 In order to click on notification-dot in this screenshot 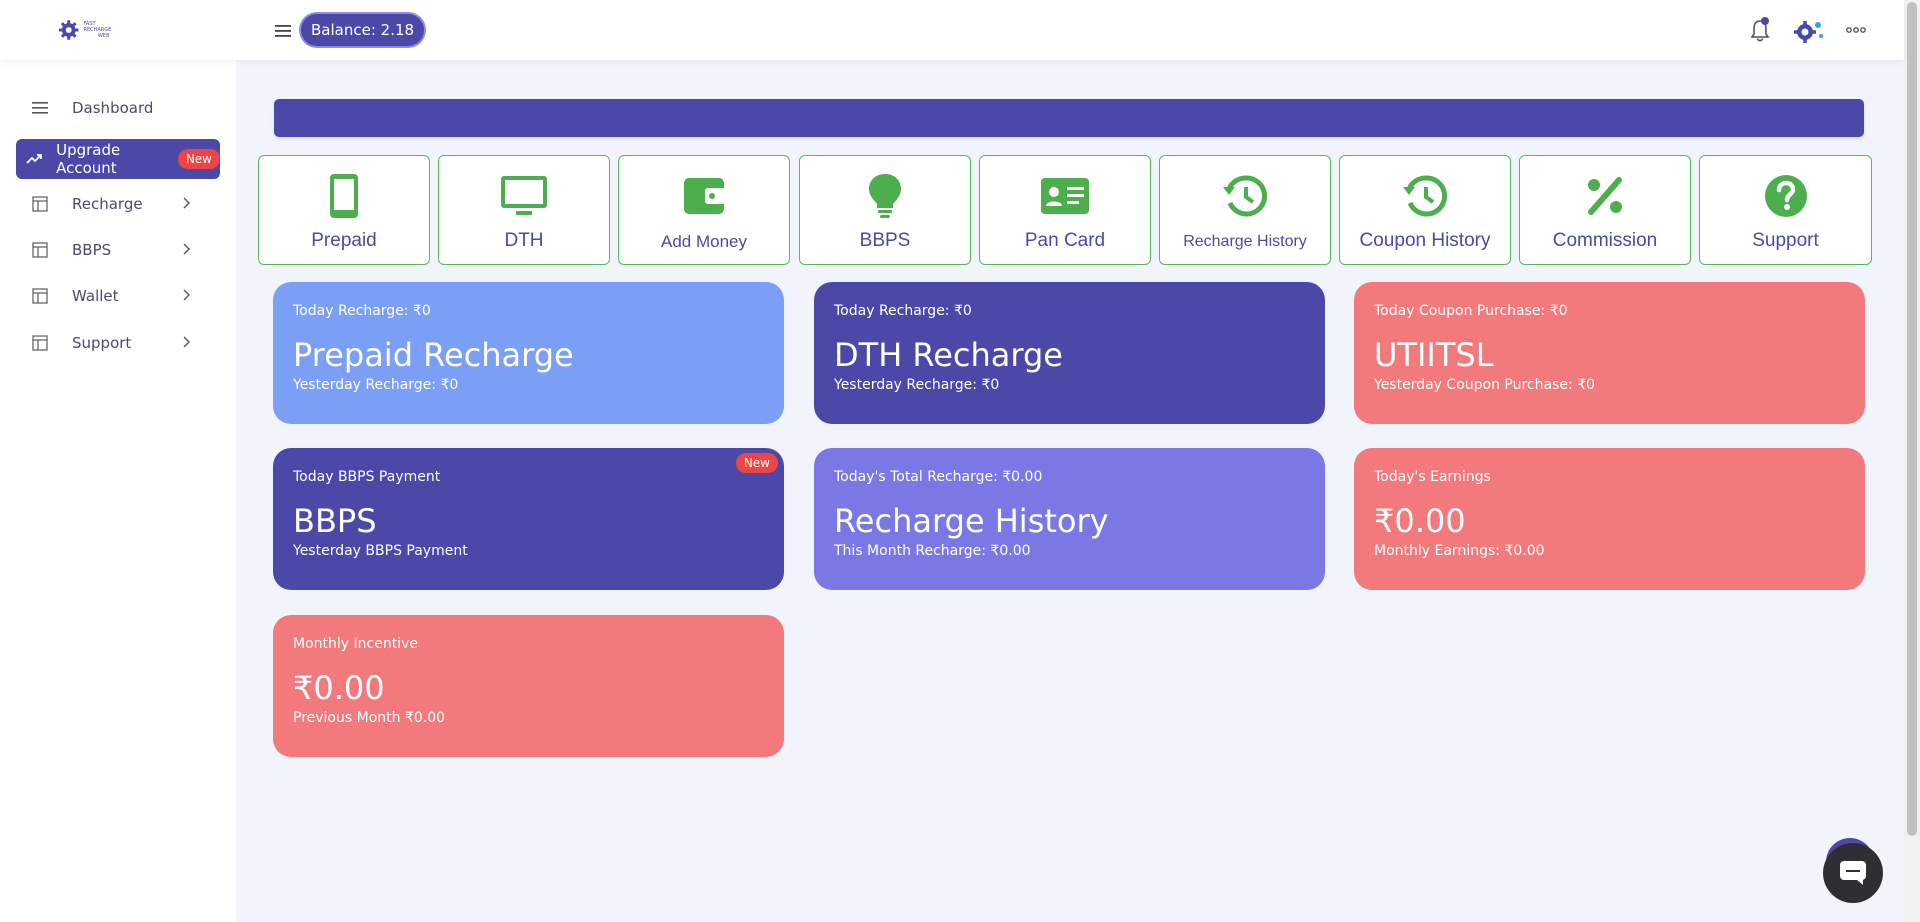, I will do `click(1765, 21)`.